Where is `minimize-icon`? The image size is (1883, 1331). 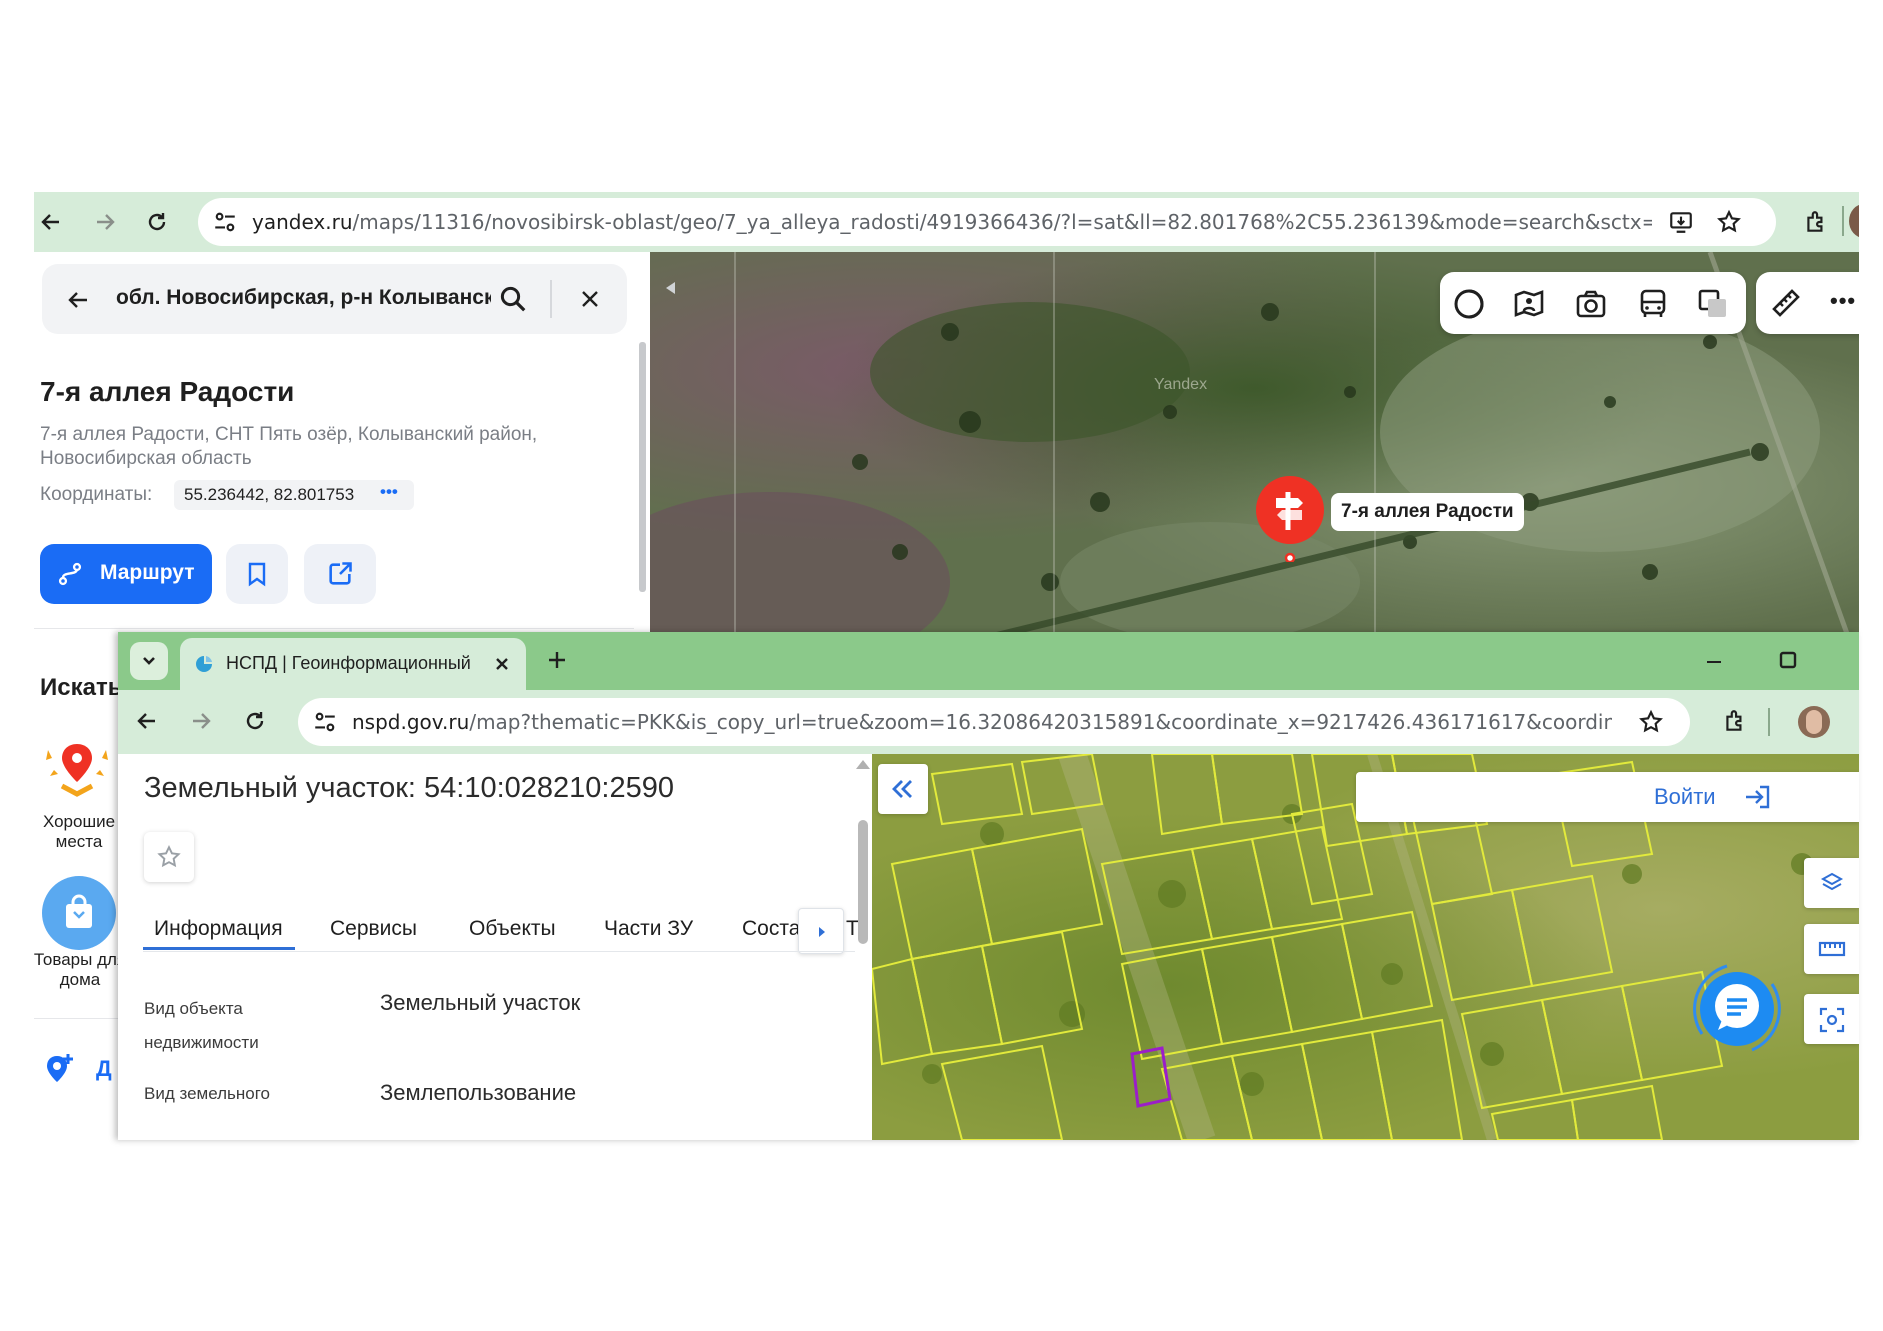
minimize-icon is located at coordinates (1714, 662).